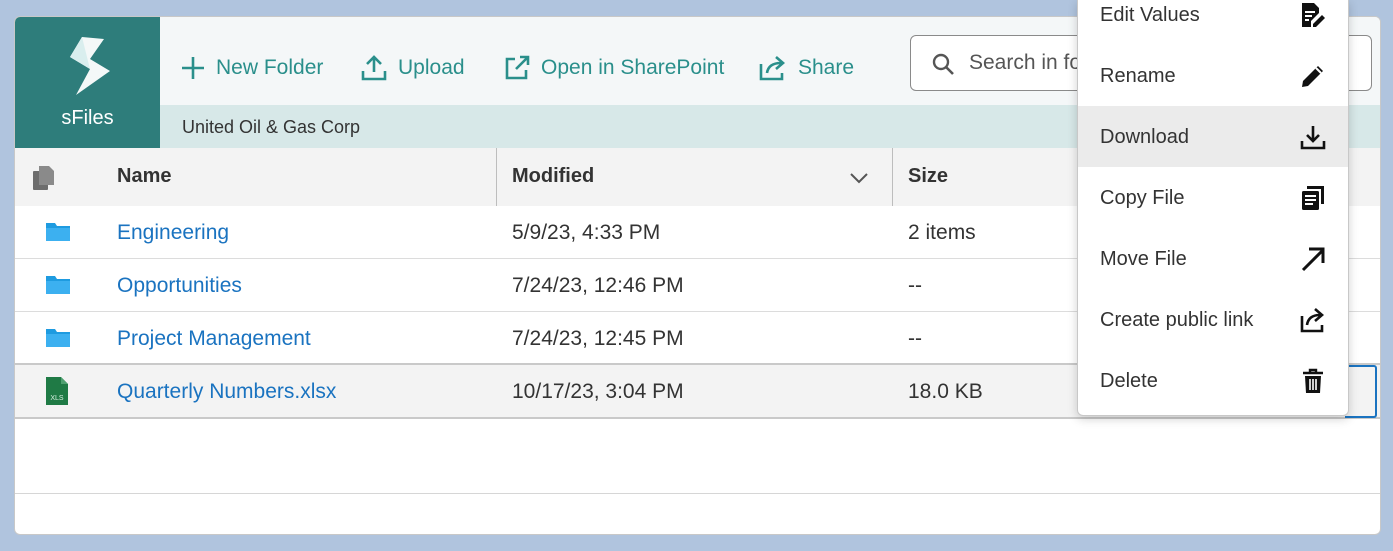 Image resolution: width=1393 pixels, height=551 pixels. I want to click on share-label: Share, so click(826, 67).